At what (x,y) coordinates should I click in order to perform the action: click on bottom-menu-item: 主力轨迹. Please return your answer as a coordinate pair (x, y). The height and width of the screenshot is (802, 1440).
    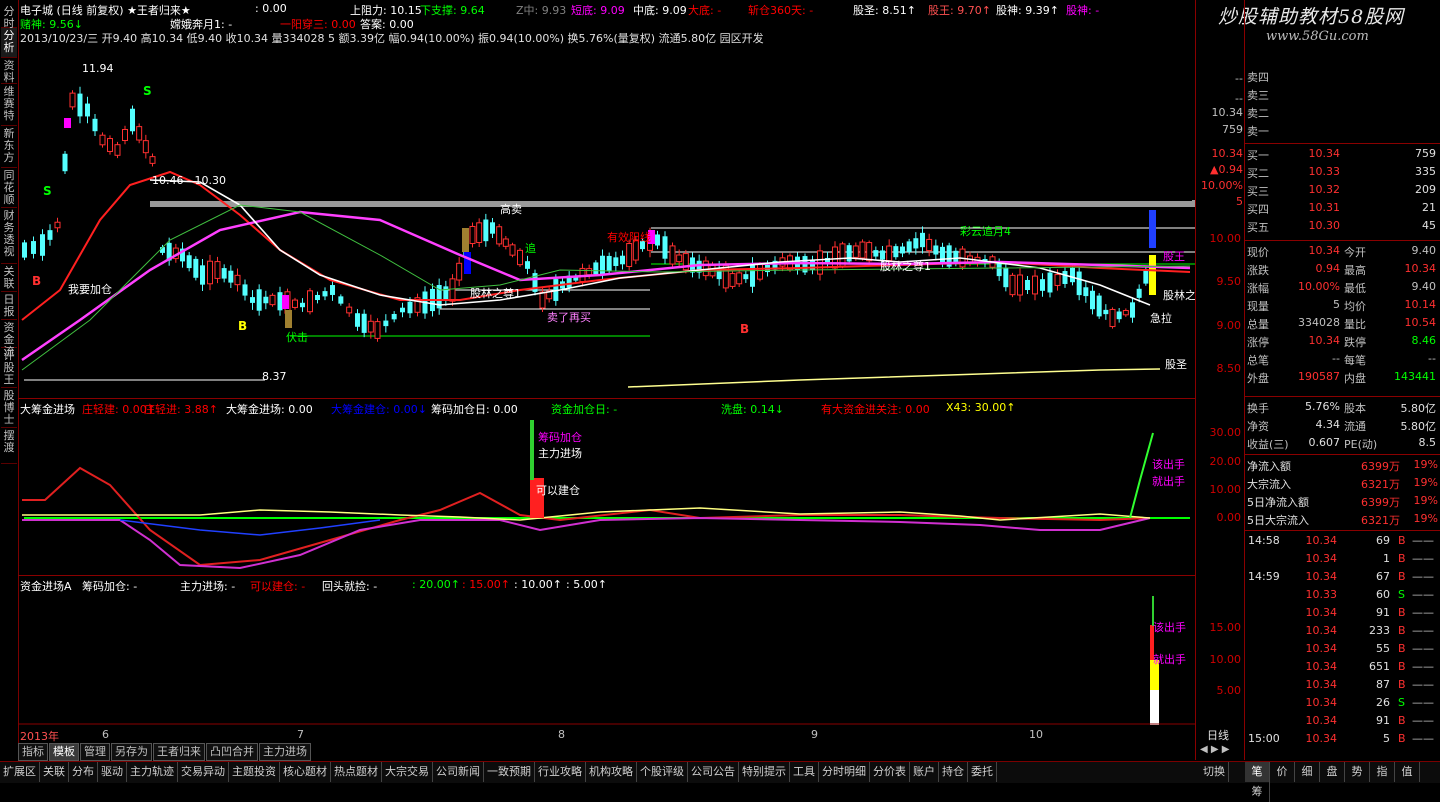
    Looking at the image, I should click on (152, 772).